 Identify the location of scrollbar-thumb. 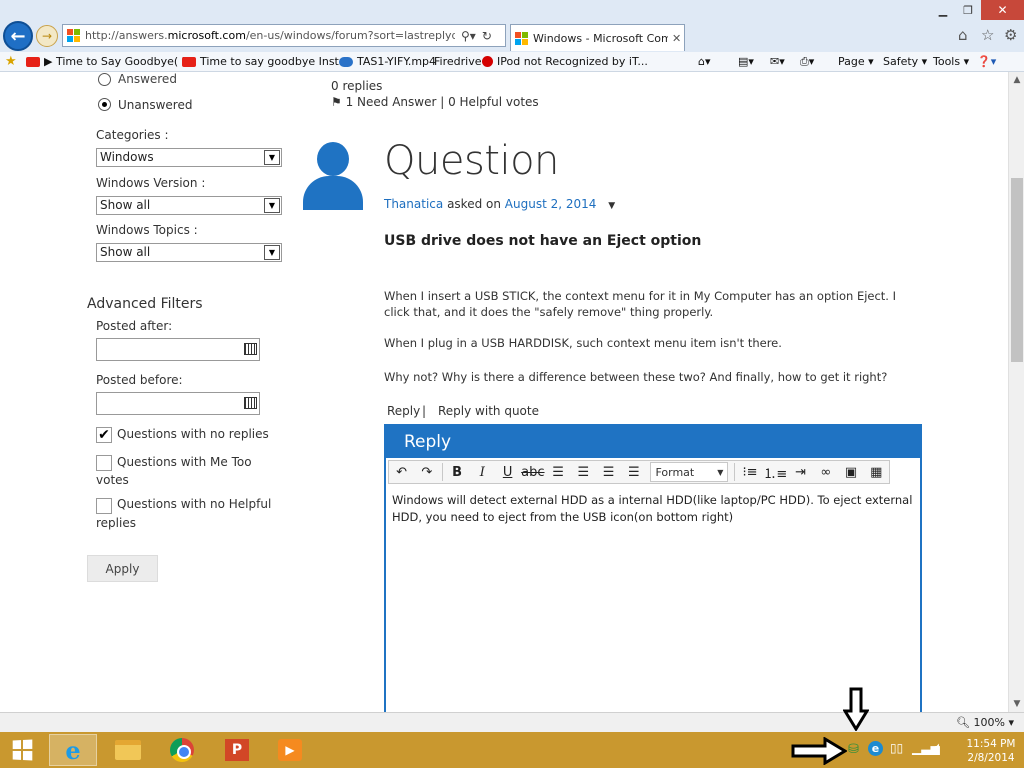
(1017, 270).